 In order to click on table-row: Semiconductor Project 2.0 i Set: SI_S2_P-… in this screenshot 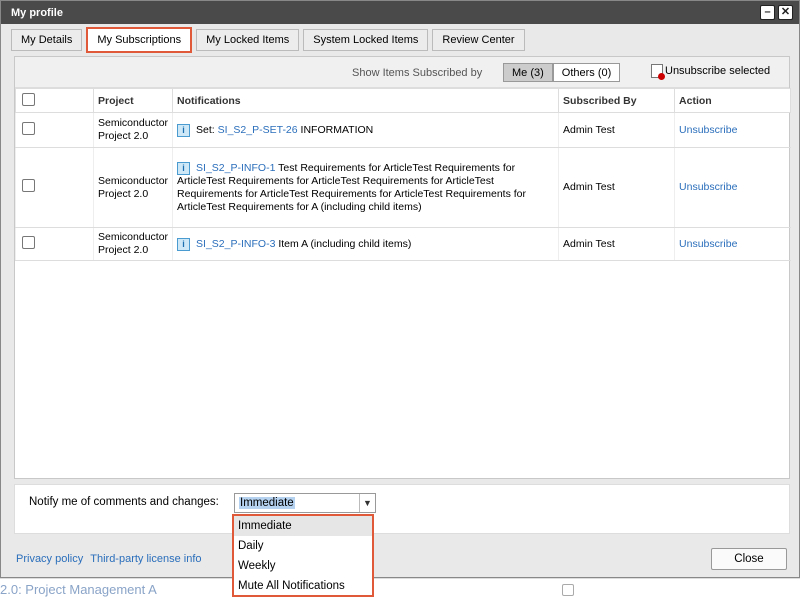, I will do `click(403, 130)`.